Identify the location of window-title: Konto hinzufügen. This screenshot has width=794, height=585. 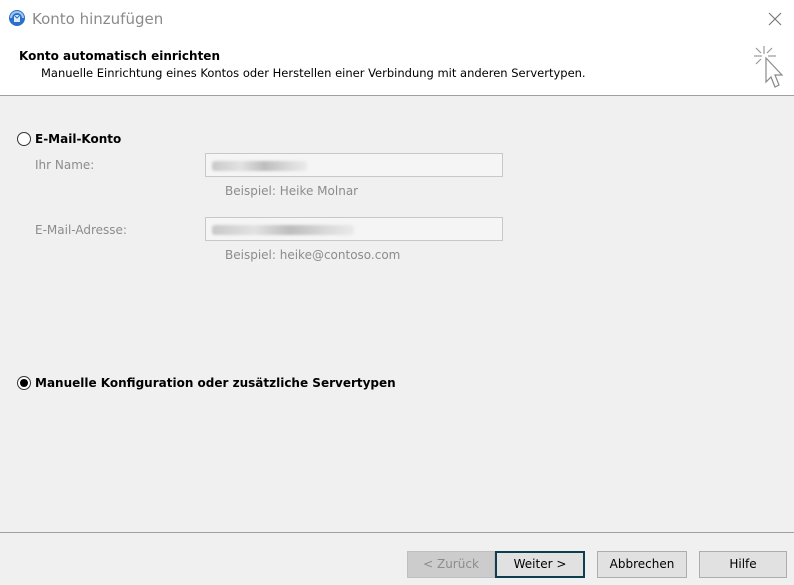
(98, 19).